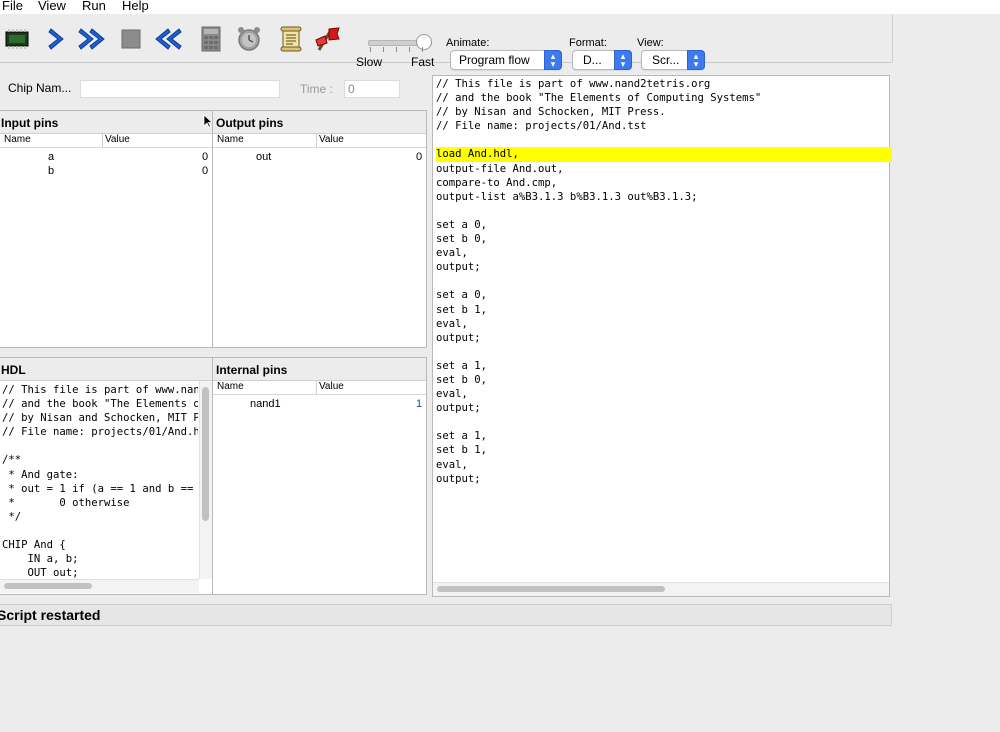 Image resolution: width=1000 pixels, height=732 pixels. What do you see at coordinates (100, 489) in the screenshot?
I see `code-line: * out = 1 if (a == 1 and b == 1` at bounding box center [100, 489].